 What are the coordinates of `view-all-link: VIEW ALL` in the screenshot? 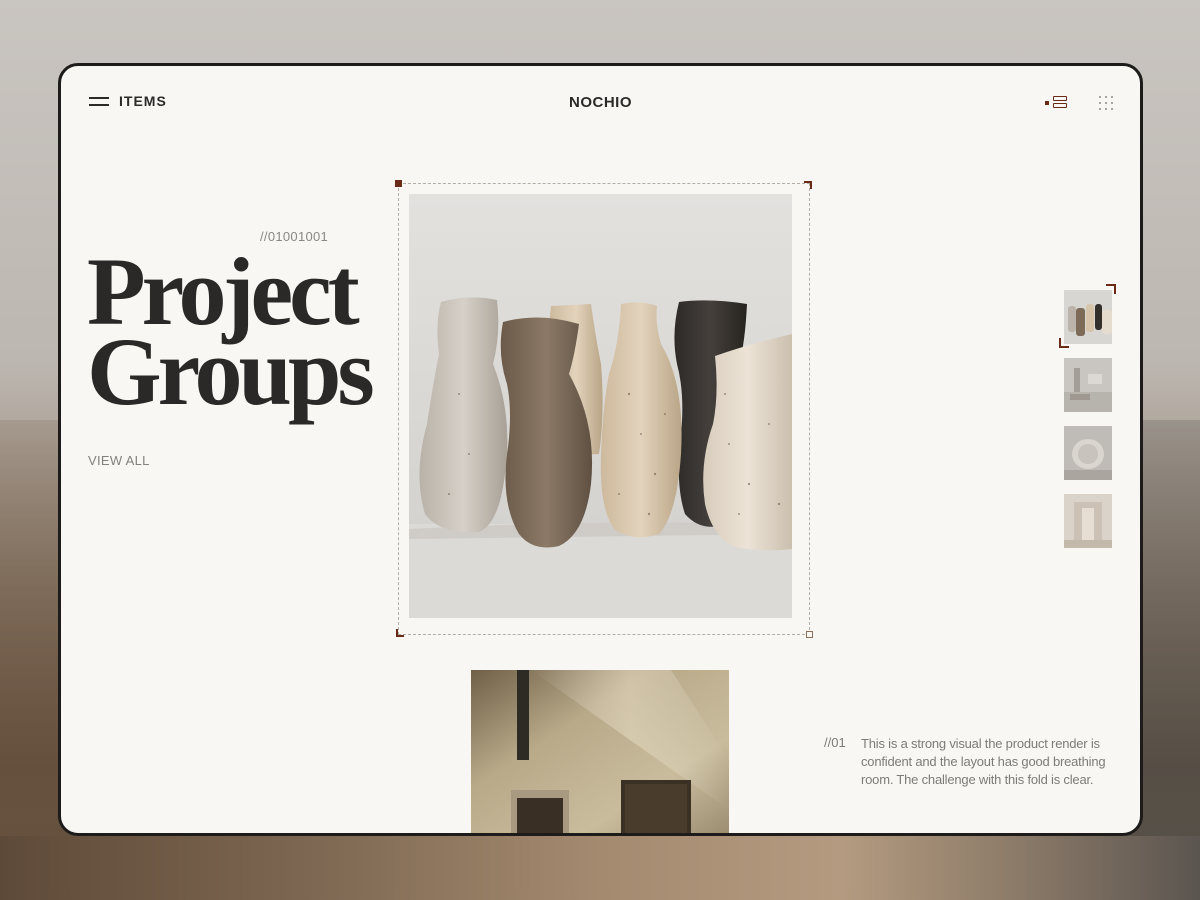 It's located at (119, 460).